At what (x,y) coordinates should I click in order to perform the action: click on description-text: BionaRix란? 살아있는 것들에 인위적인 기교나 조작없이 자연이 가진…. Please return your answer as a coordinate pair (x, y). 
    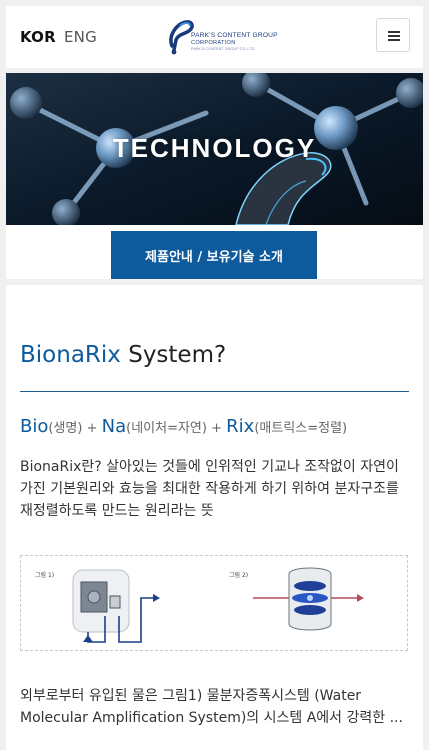
    Looking at the image, I should click on (209, 489).